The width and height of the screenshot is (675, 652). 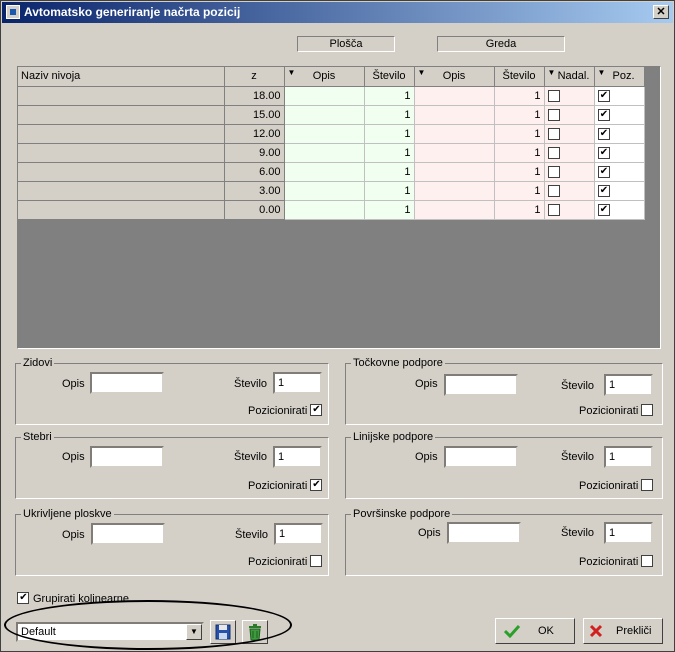 I want to click on ok-button: OK, so click(x=535, y=631).